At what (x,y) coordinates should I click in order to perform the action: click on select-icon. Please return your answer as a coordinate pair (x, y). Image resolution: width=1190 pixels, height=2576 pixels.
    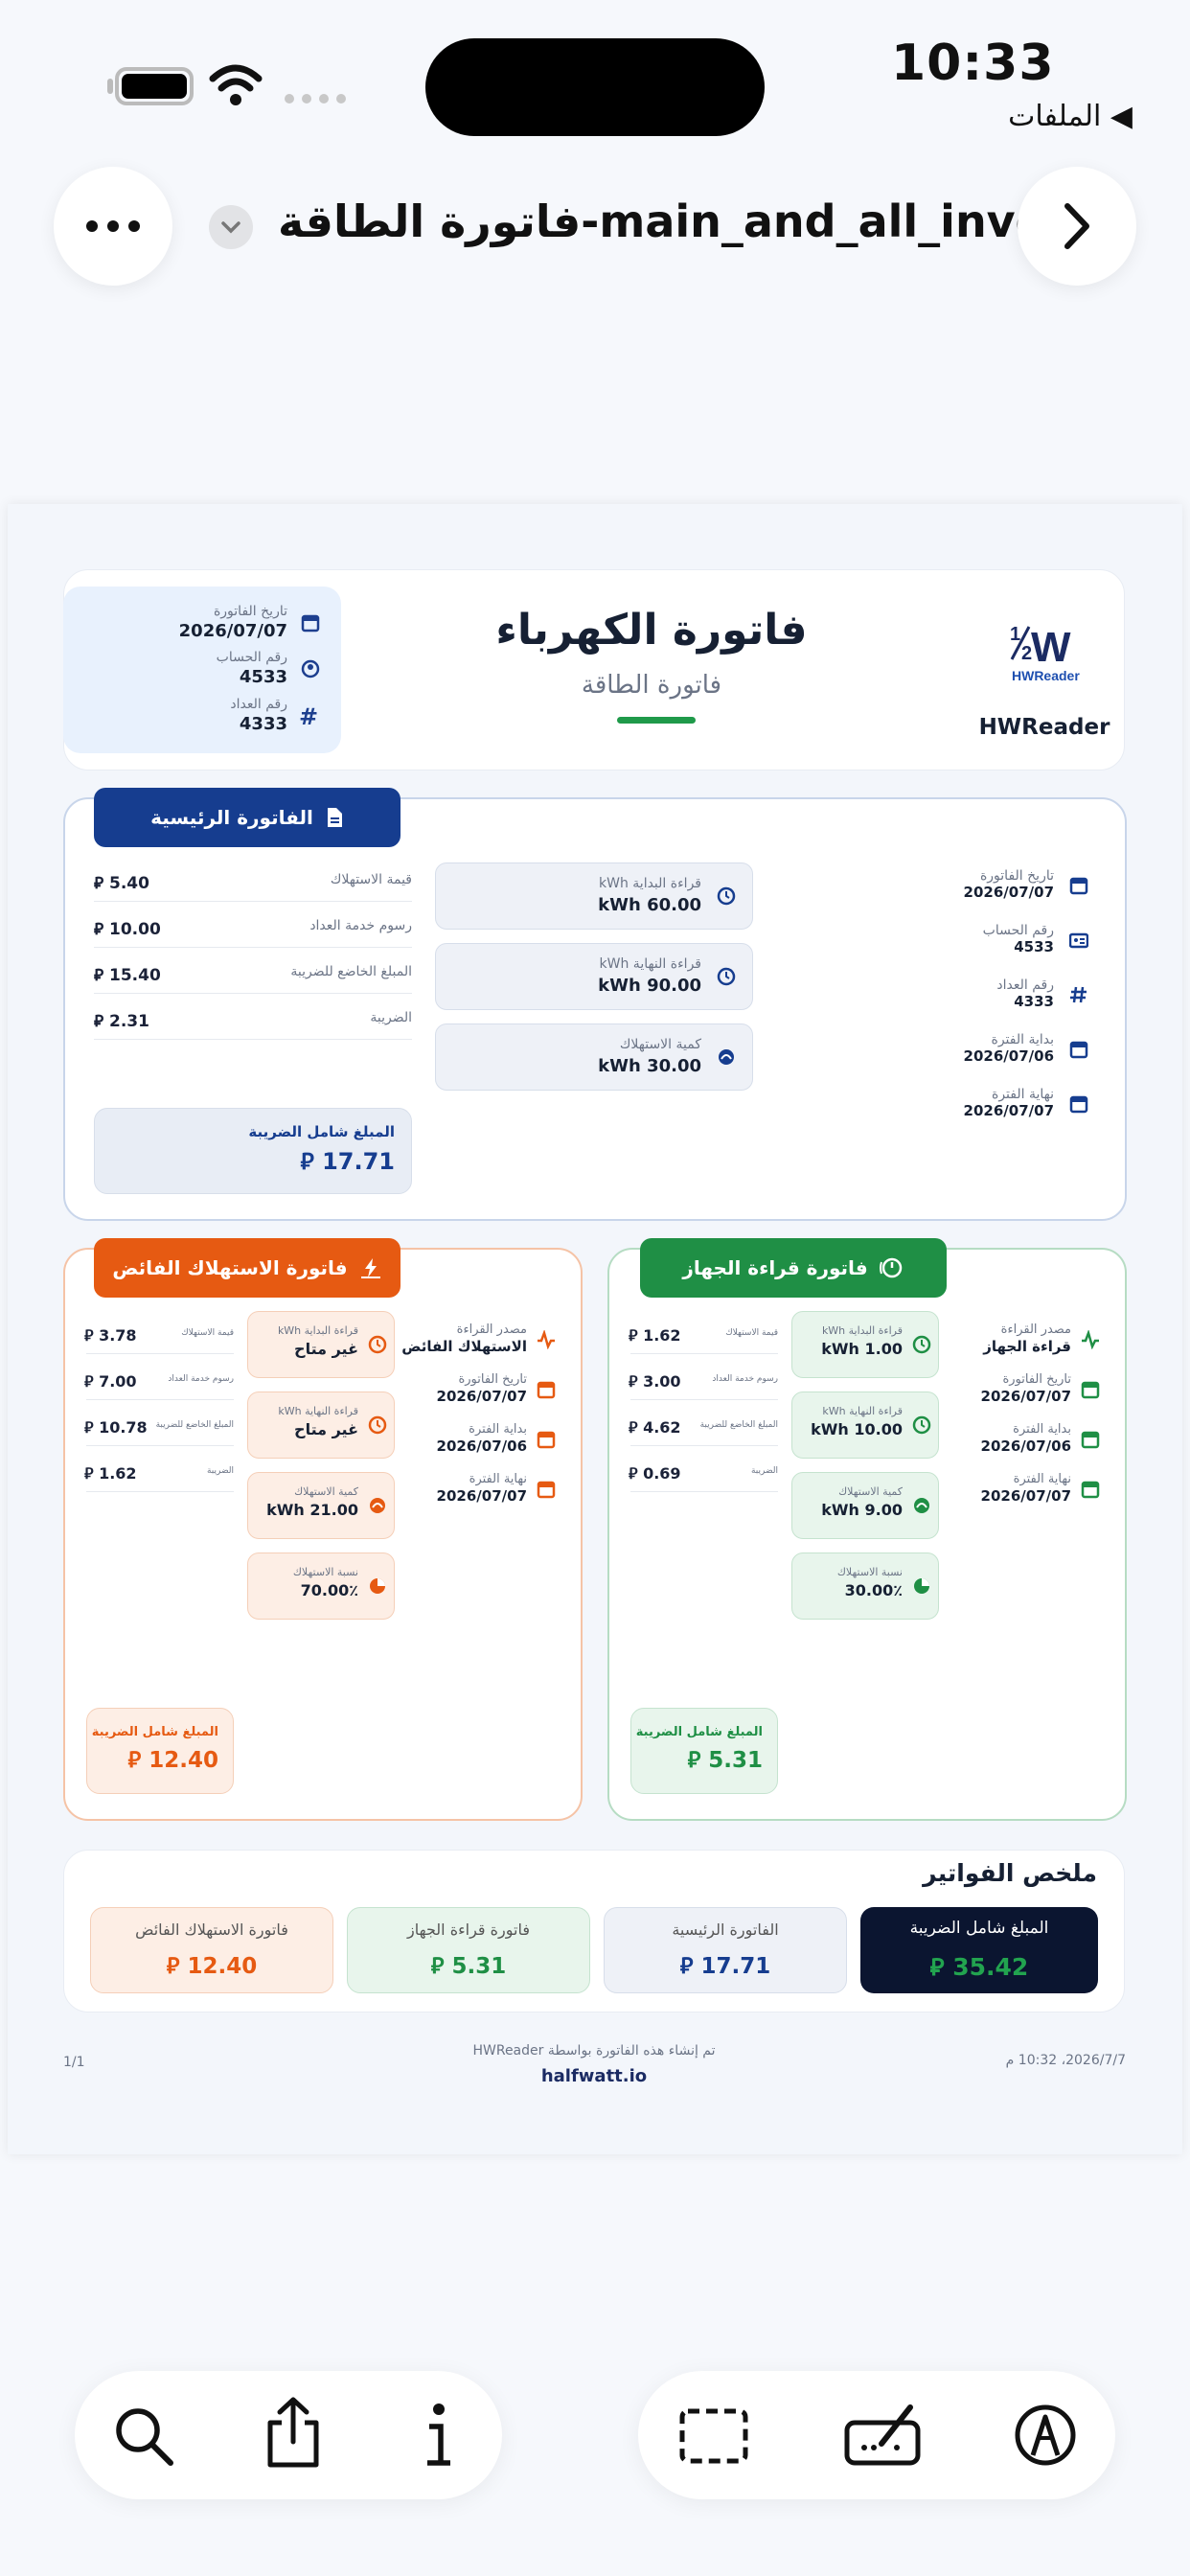
    Looking at the image, I should click on (714, 2436).